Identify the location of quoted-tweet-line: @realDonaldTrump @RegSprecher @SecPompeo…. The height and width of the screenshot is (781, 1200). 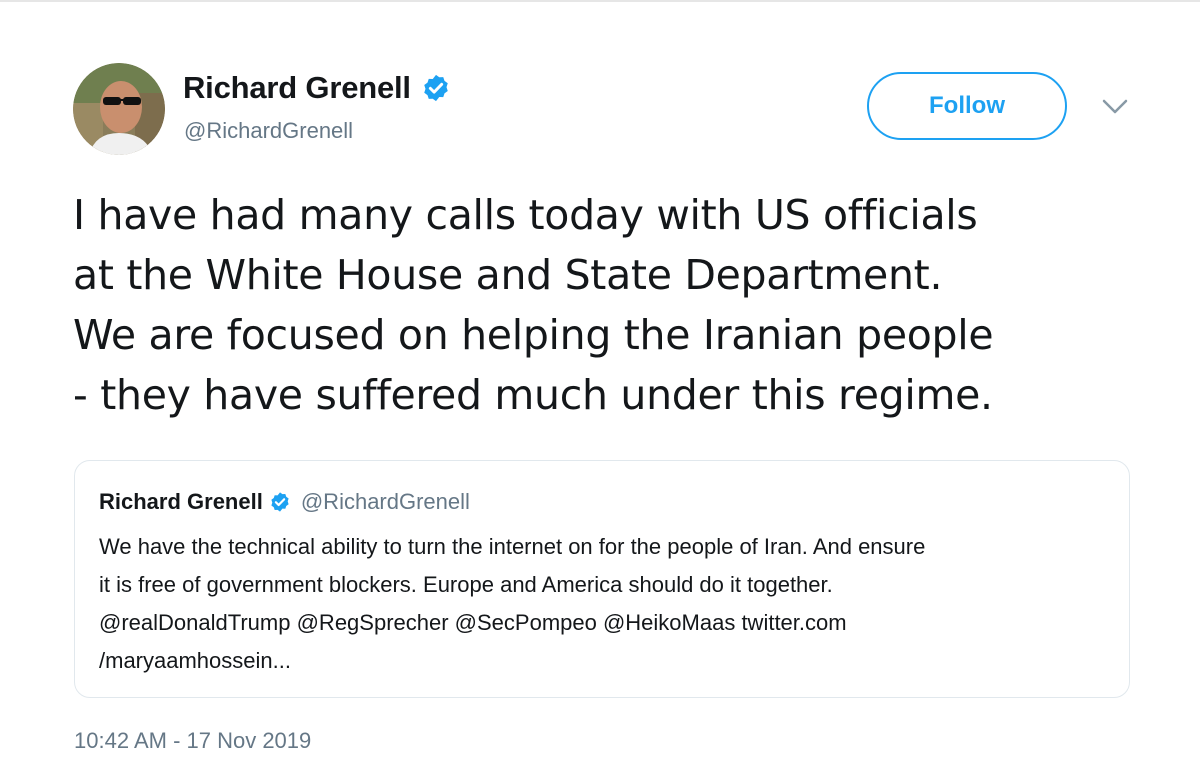
(473, 622).